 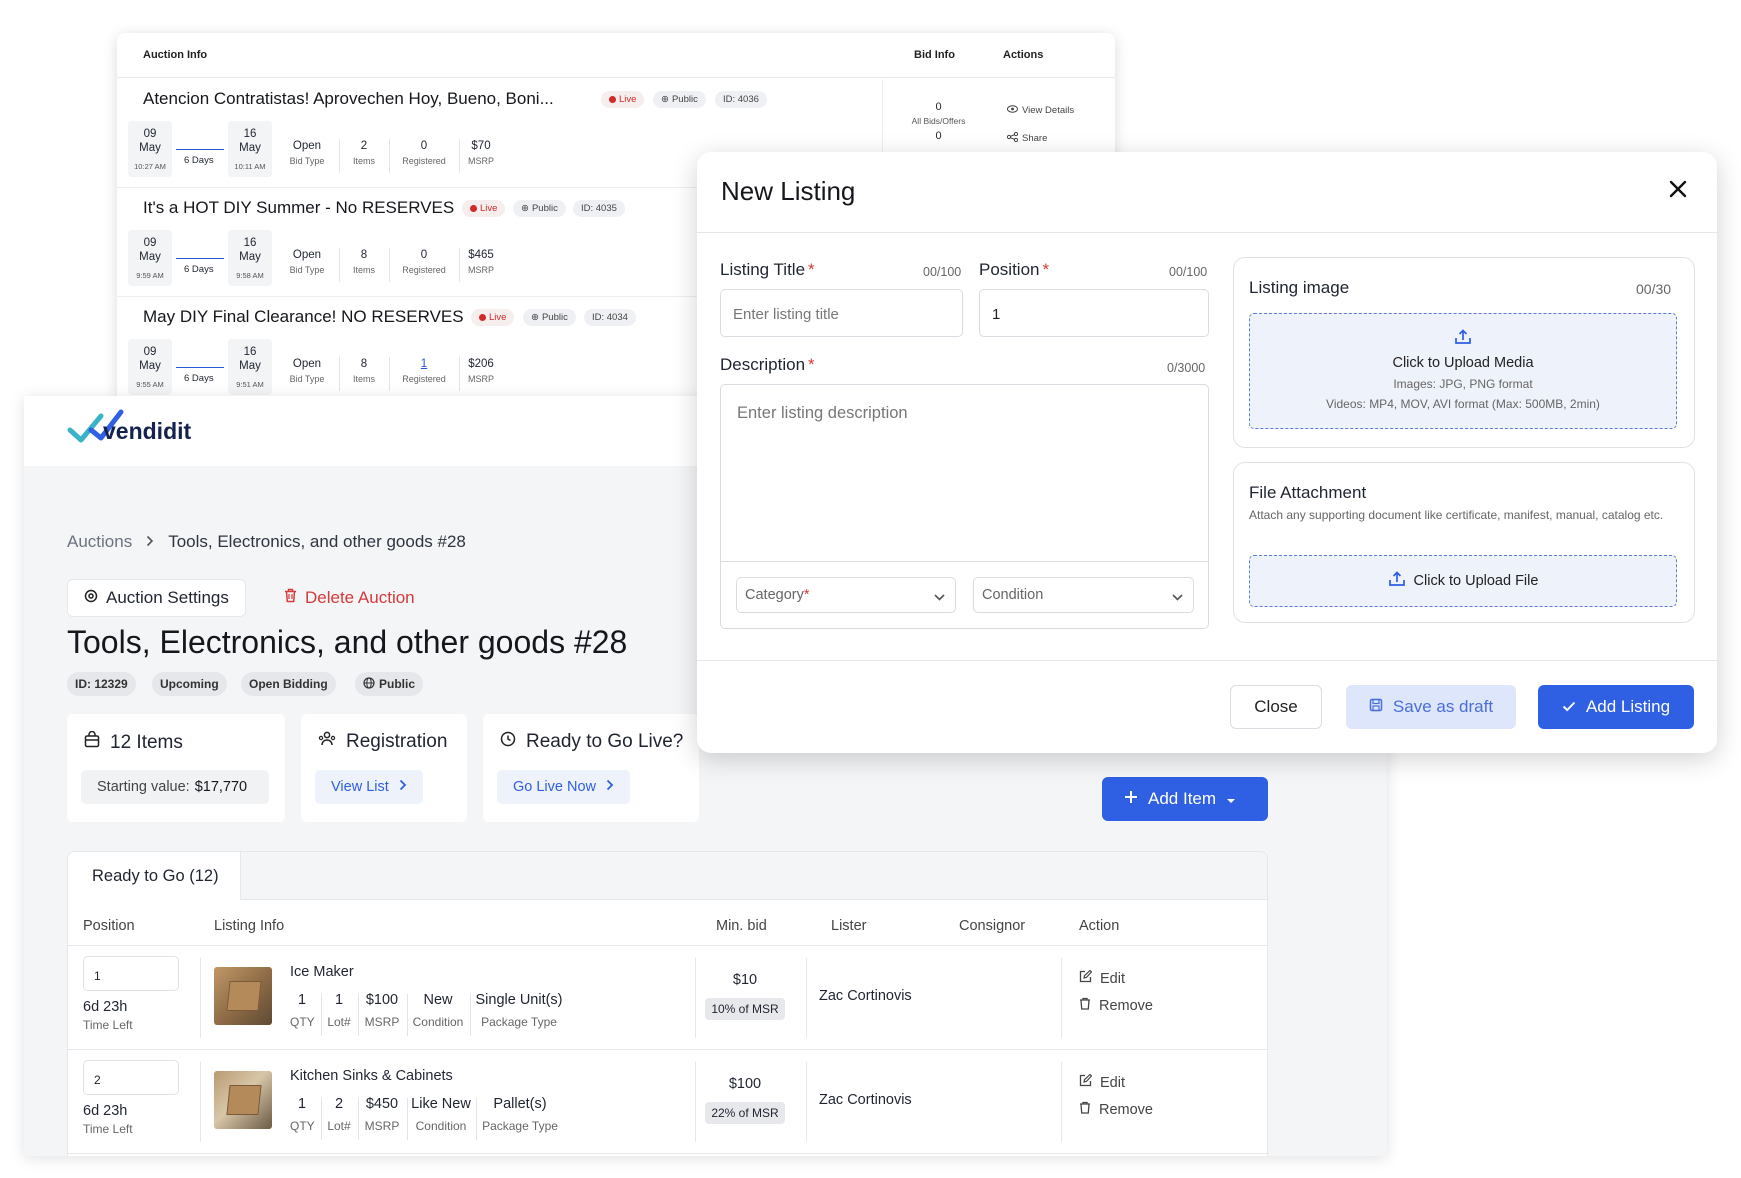 What do you see at coordinates (371, 1076) in the screenshot?
I see `item-name: Kitchen Sinks & Cabinets` at bounding box center [371, 1076].